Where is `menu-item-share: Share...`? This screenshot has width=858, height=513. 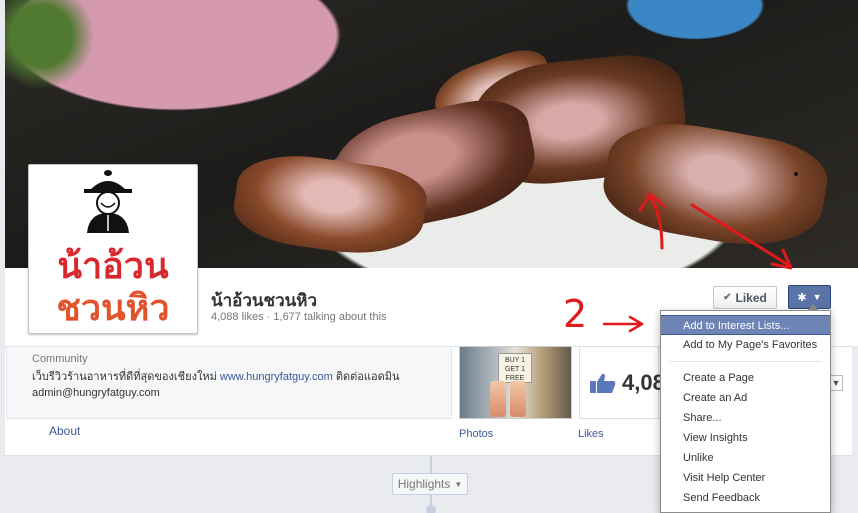 menu-item-share: Share... is located at coordinates (745, 418).